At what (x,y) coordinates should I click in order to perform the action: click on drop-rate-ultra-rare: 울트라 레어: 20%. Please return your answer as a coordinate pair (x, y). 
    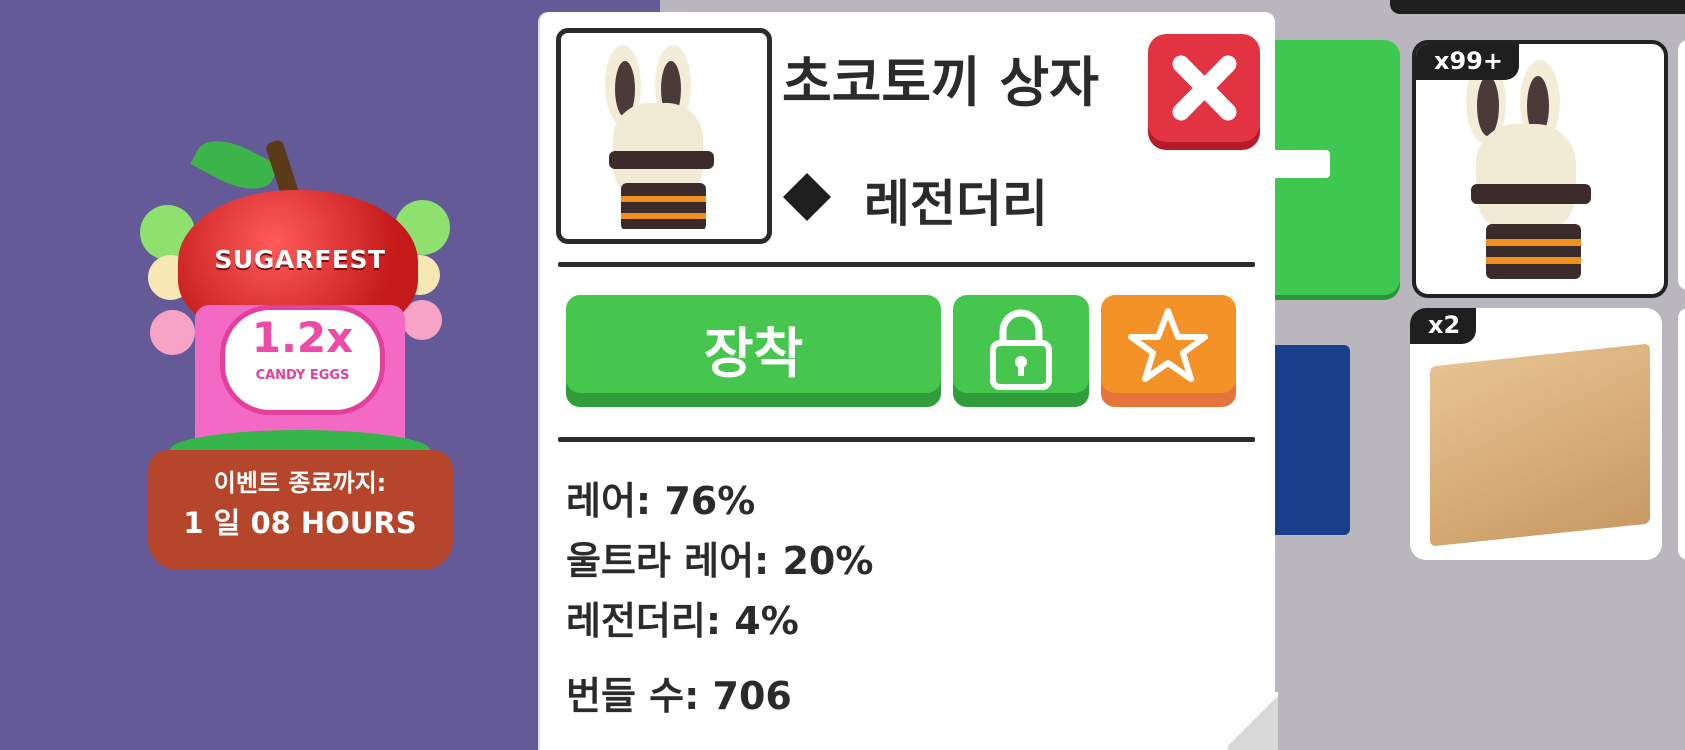
    Looking at the image, I should click on (720, 561).